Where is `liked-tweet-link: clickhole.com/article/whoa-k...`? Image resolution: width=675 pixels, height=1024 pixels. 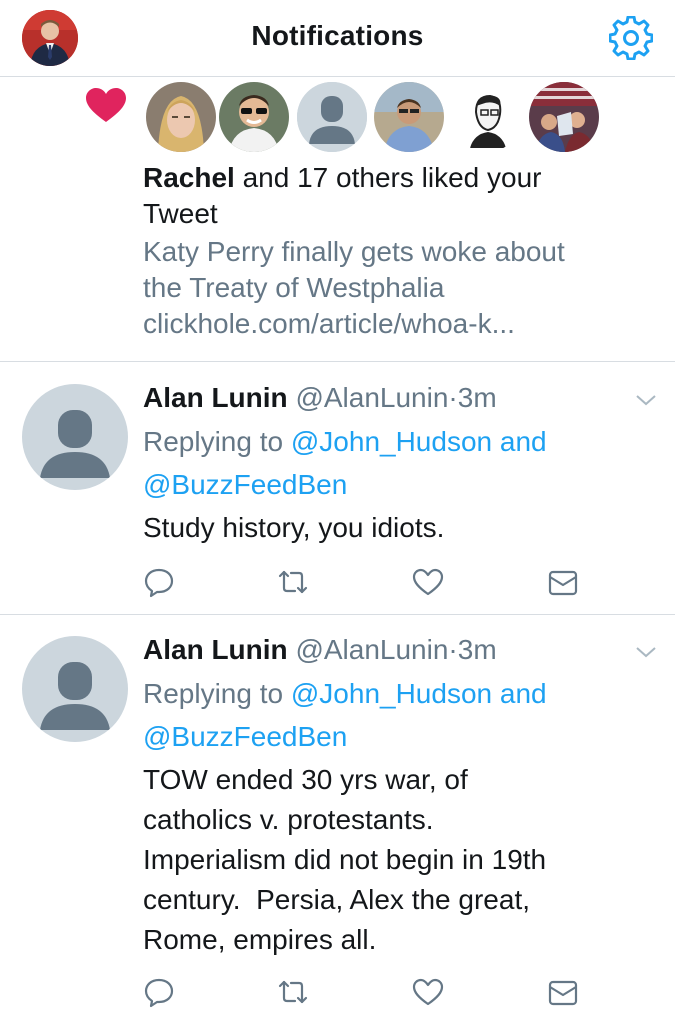 liked-tweet-link: clickhole.com/article/whoa-k... is located at coordinates (393, 324).